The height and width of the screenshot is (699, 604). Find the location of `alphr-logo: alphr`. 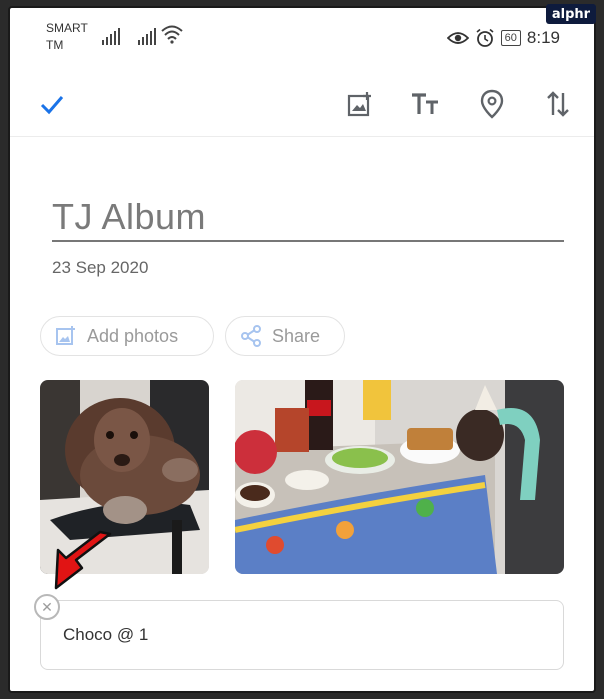

alphr-logo: alphr is located at coordinates (571, 14).